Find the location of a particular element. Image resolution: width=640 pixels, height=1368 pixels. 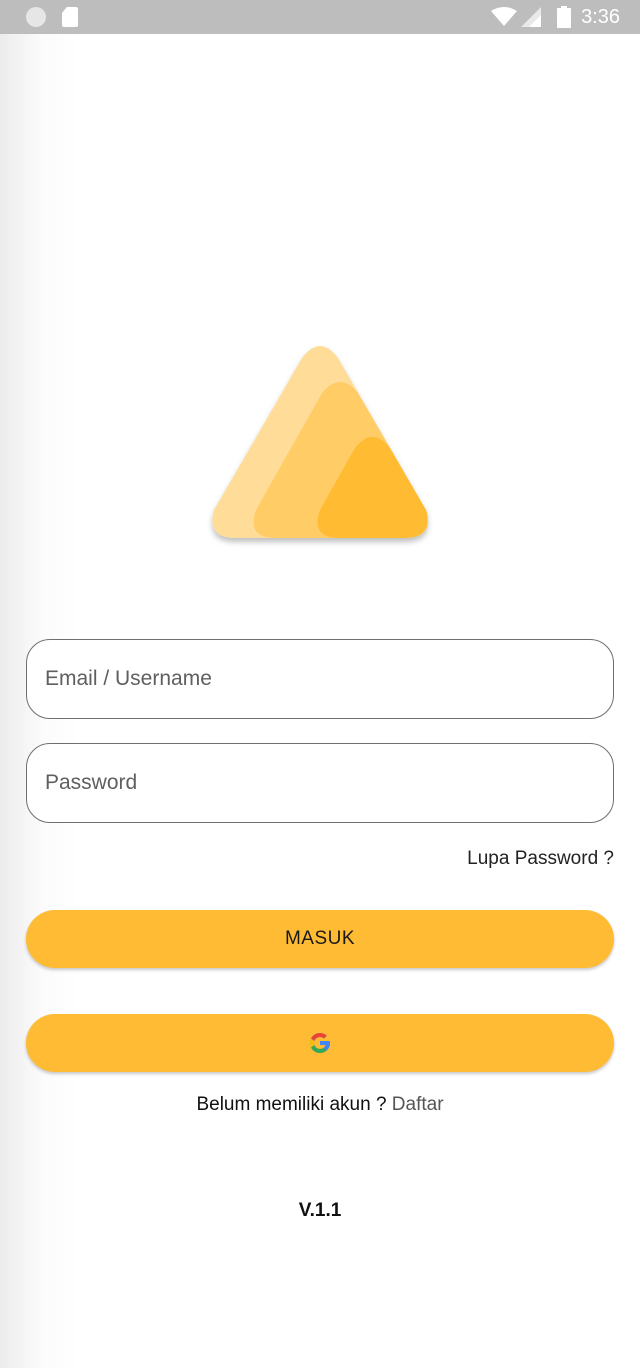

sd-card-icon is located at coordinates (70, 17).